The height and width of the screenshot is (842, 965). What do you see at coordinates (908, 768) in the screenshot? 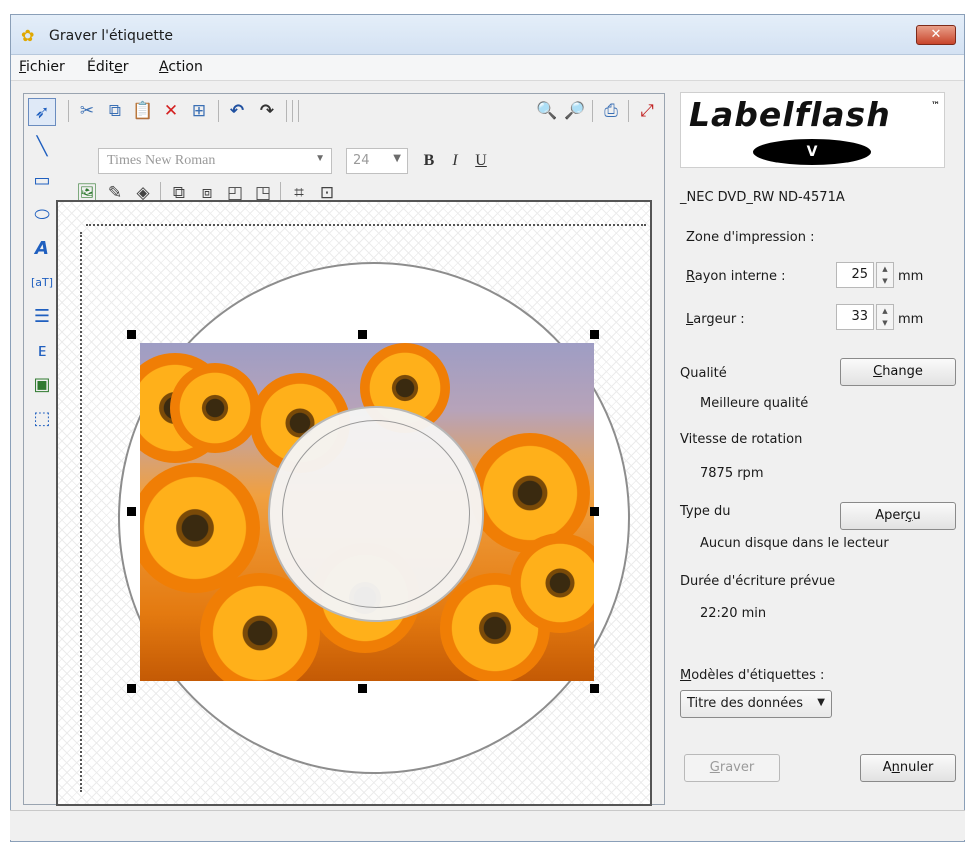
I see `cancel-button: Annuler` at bounding box center [908, 768].